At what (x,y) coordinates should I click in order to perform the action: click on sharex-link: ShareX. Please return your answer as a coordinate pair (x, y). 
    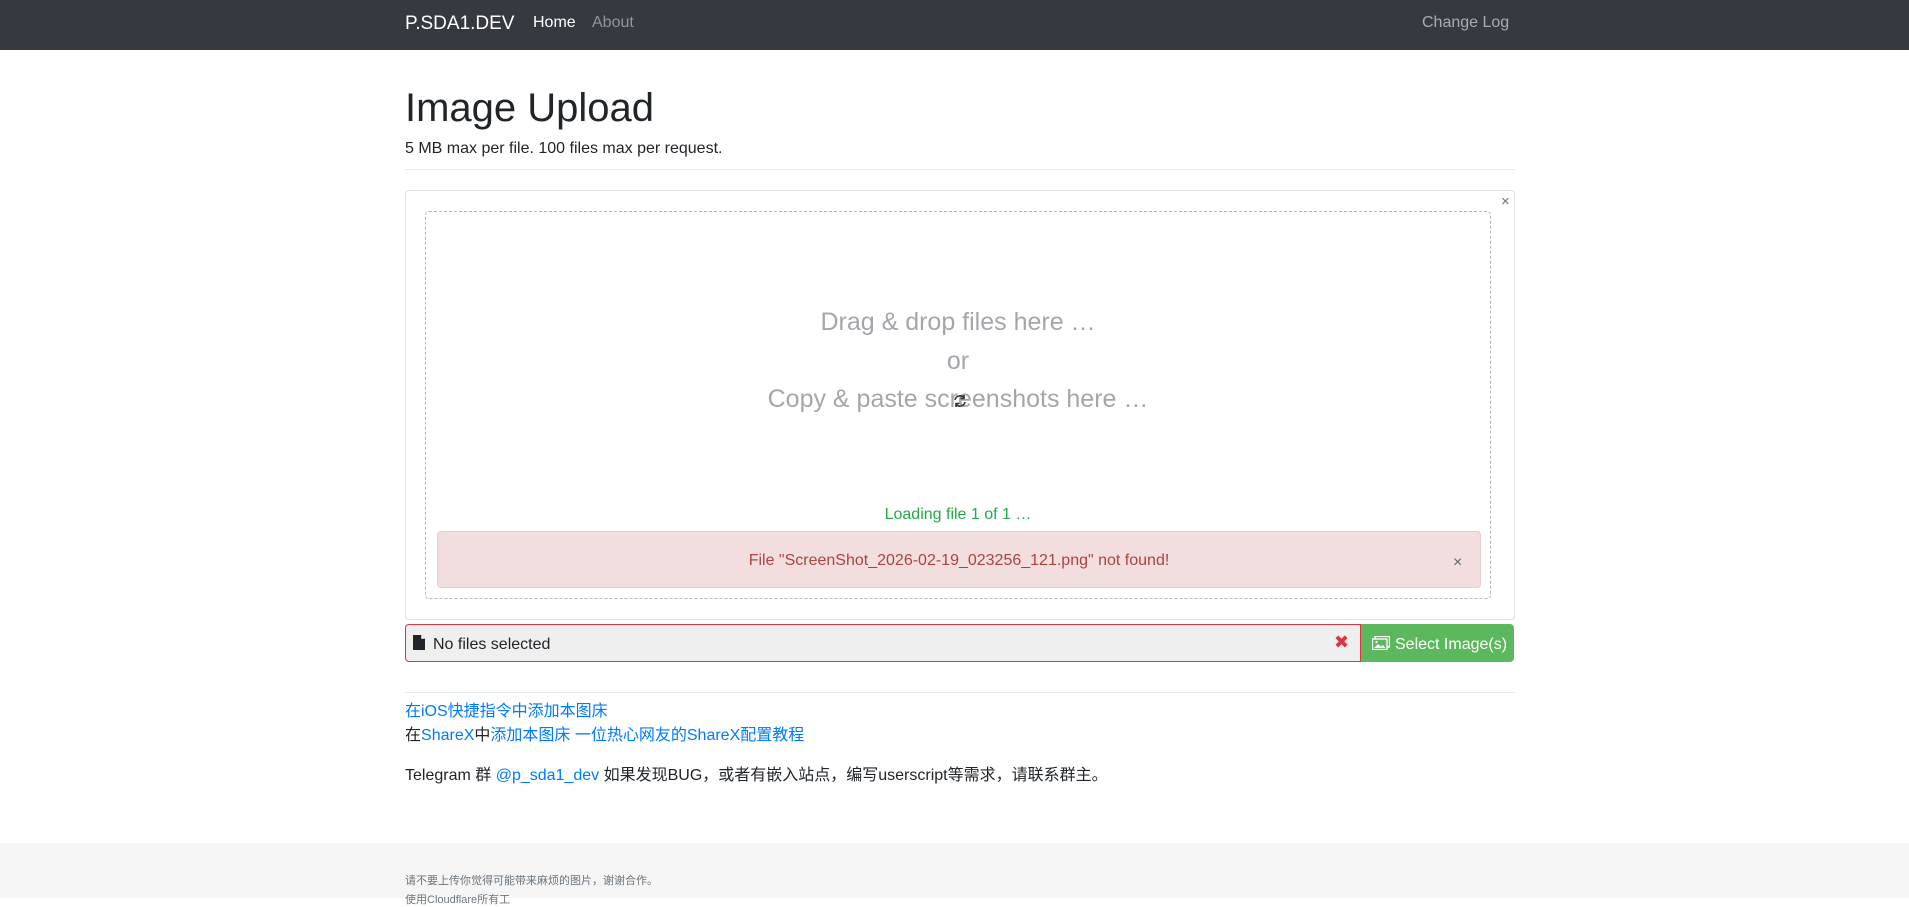
    Looking at the image, I should click on (447, 735).